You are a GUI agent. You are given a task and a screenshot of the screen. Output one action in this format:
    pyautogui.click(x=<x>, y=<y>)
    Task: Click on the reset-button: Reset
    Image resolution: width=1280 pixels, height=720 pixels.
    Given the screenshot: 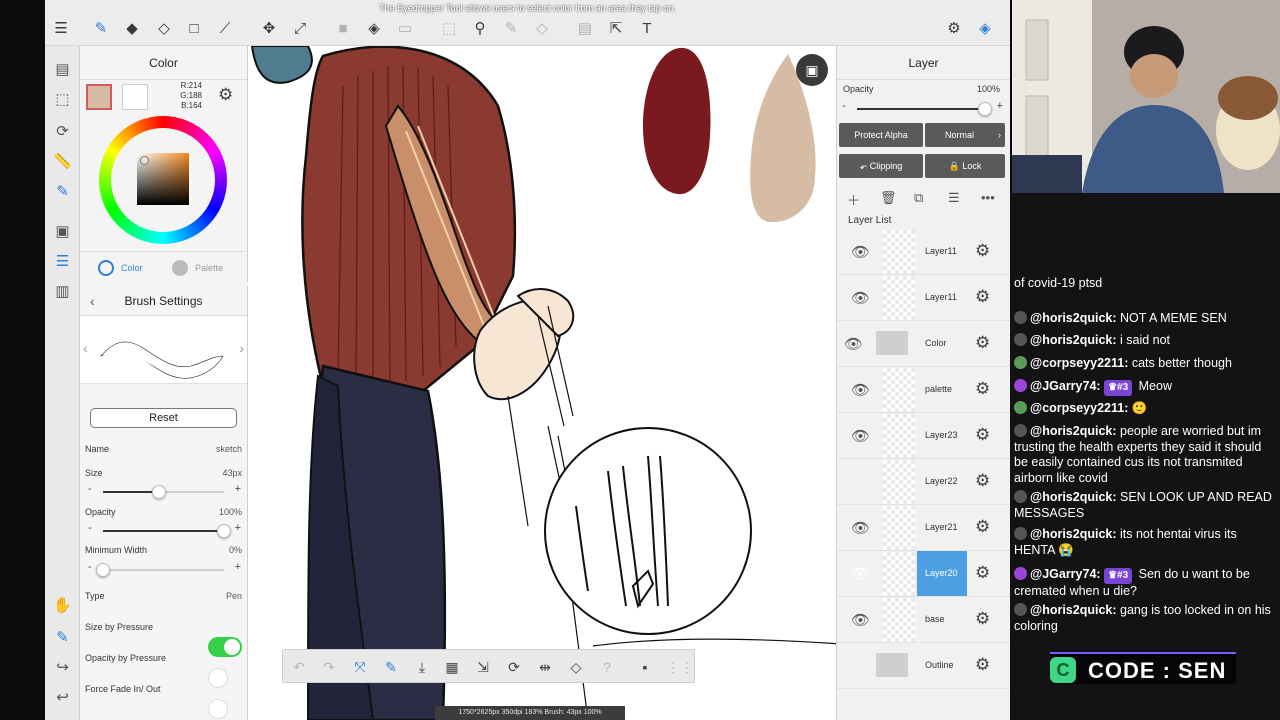 What is the action you would take?
    pyautogui.click(x=163, y=418)
    